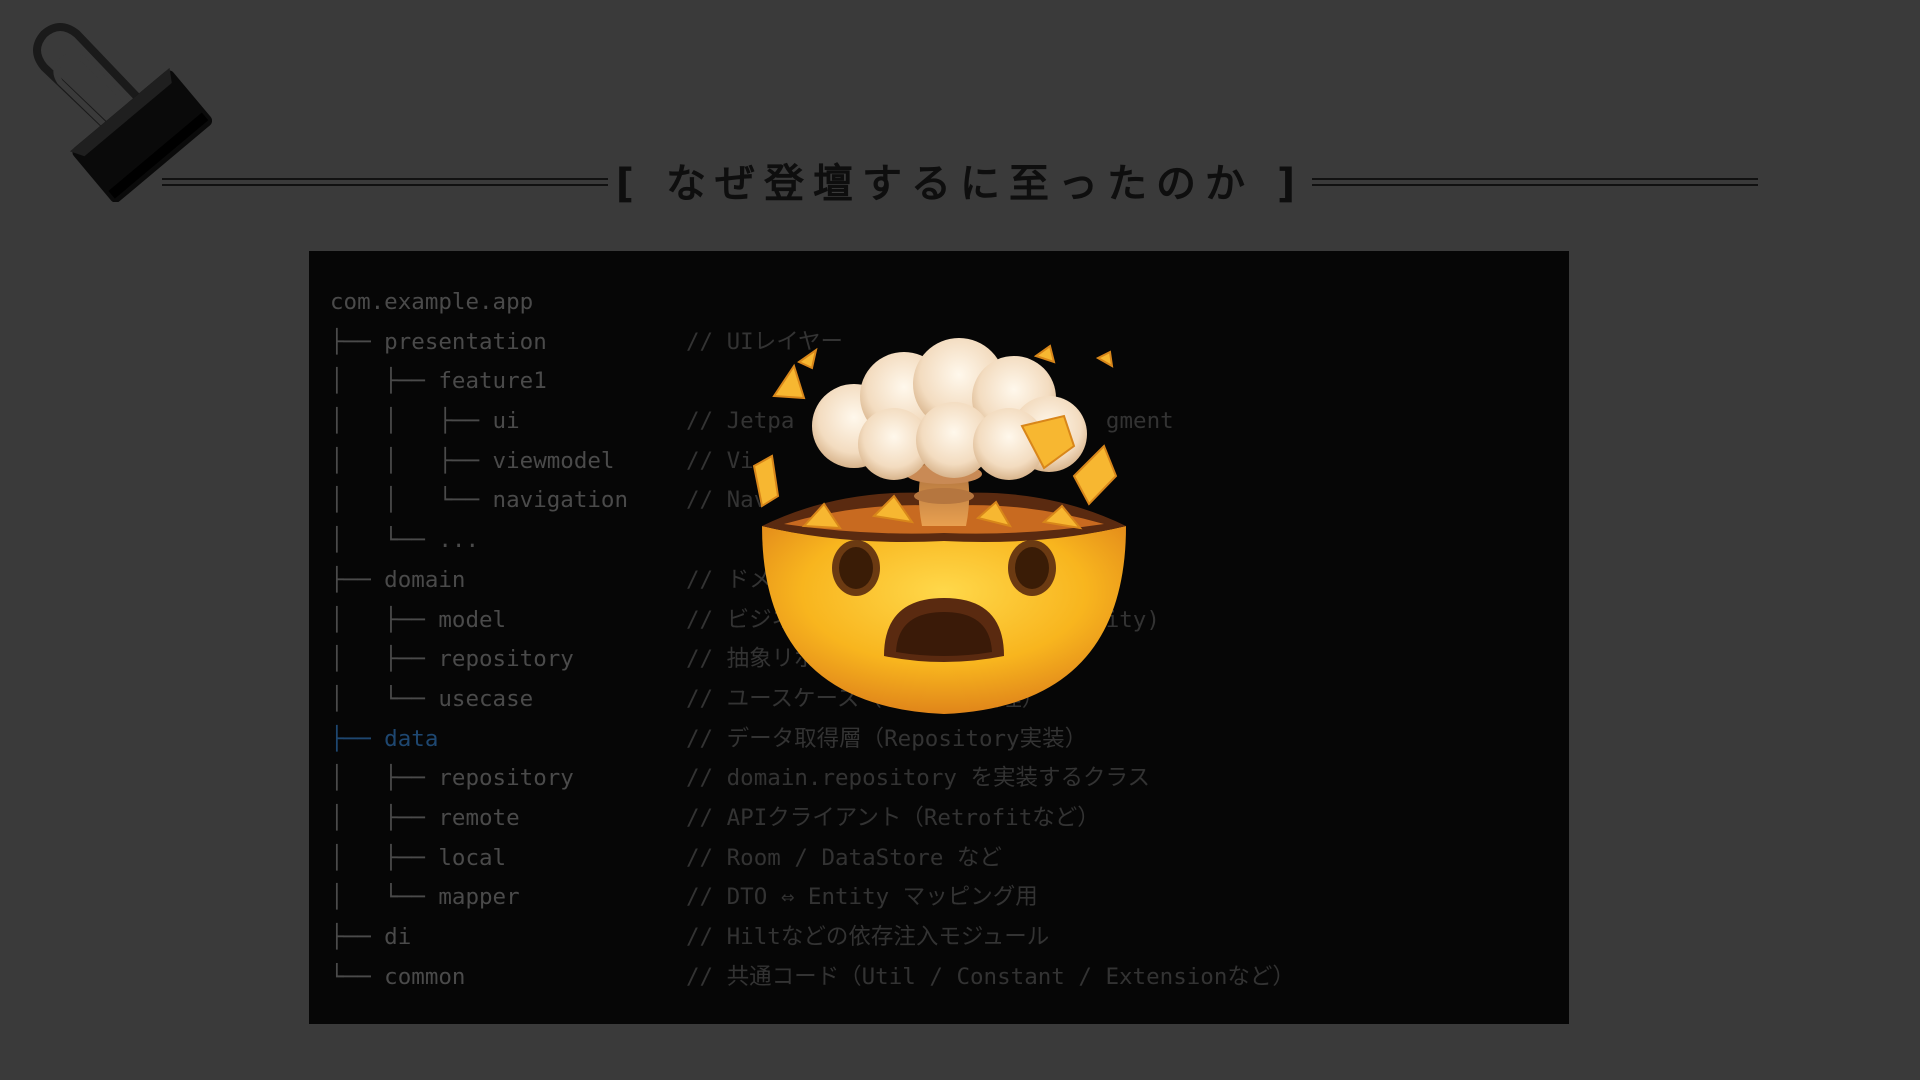 This screenshot has width=1920, height=1080. I want to click on section-title-row: [ なぜ登壇するに至ったのか ], so click(960, 184).